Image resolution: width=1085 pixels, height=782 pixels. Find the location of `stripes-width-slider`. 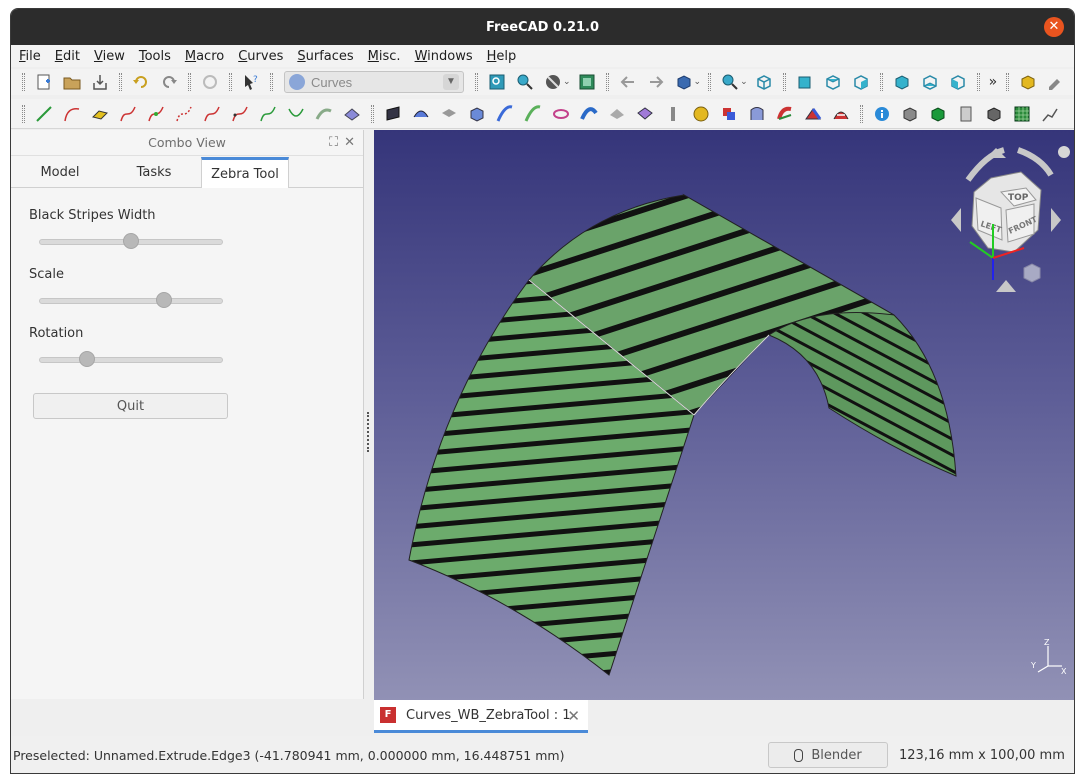

stripes-width-slider is located at coordinates (131, 241).